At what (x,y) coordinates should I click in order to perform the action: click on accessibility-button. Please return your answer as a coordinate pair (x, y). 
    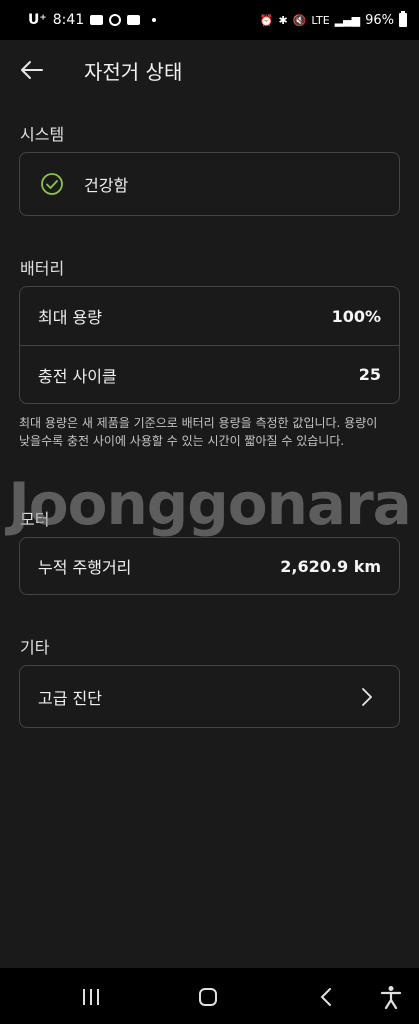
    Looking at the image, I should click on (391, 997).